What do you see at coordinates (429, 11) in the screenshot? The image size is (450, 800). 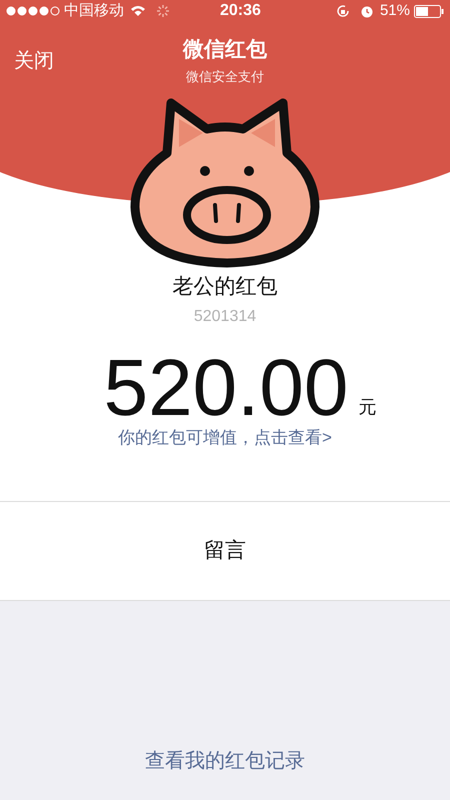 I see `battery-icon` at bounding box center [429, 11].